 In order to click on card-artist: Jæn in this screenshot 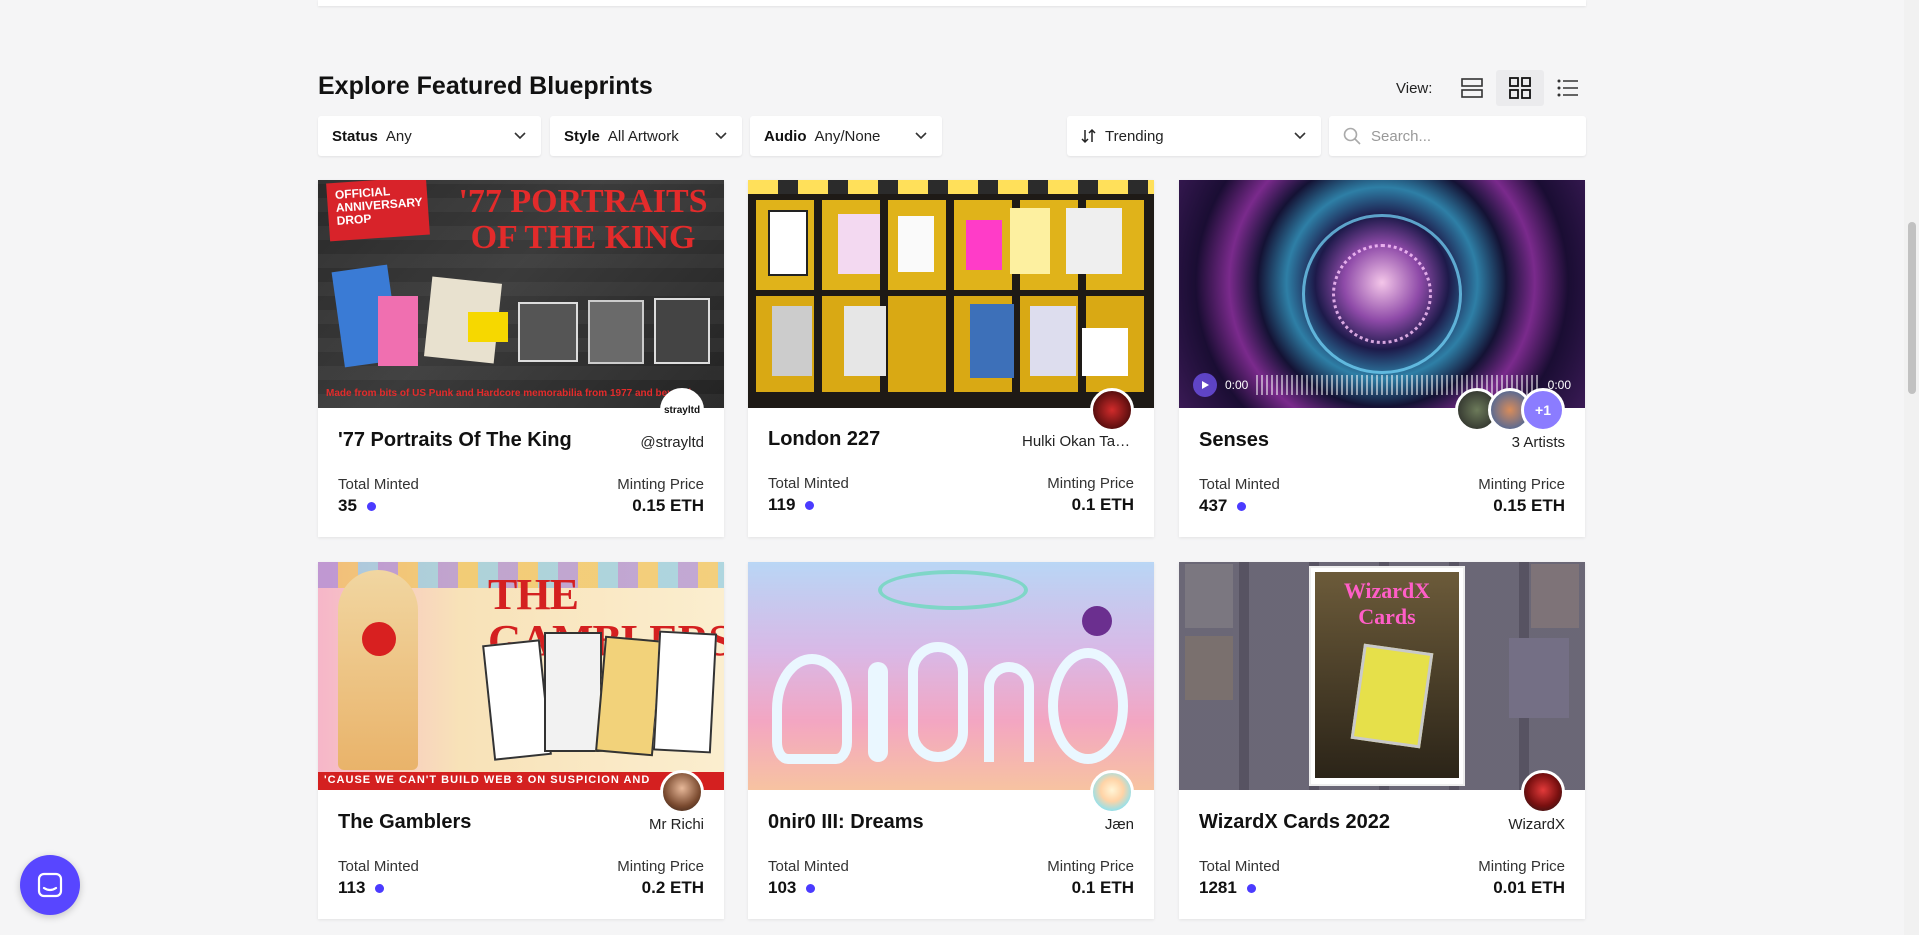, I will do `click(1119, 824)`.